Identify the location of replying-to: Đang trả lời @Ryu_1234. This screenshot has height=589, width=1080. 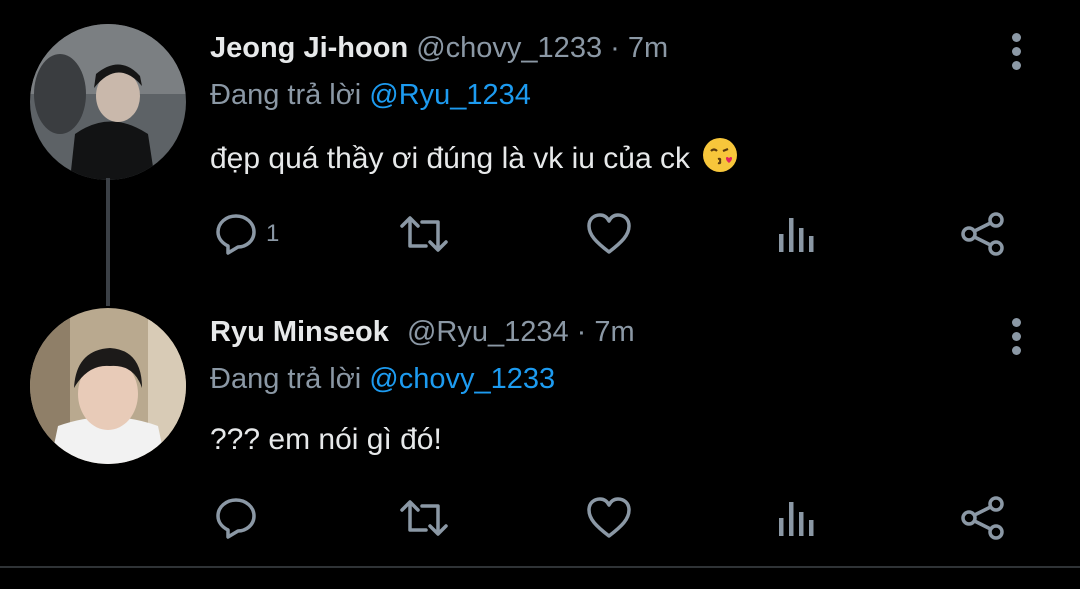
(370, 95).